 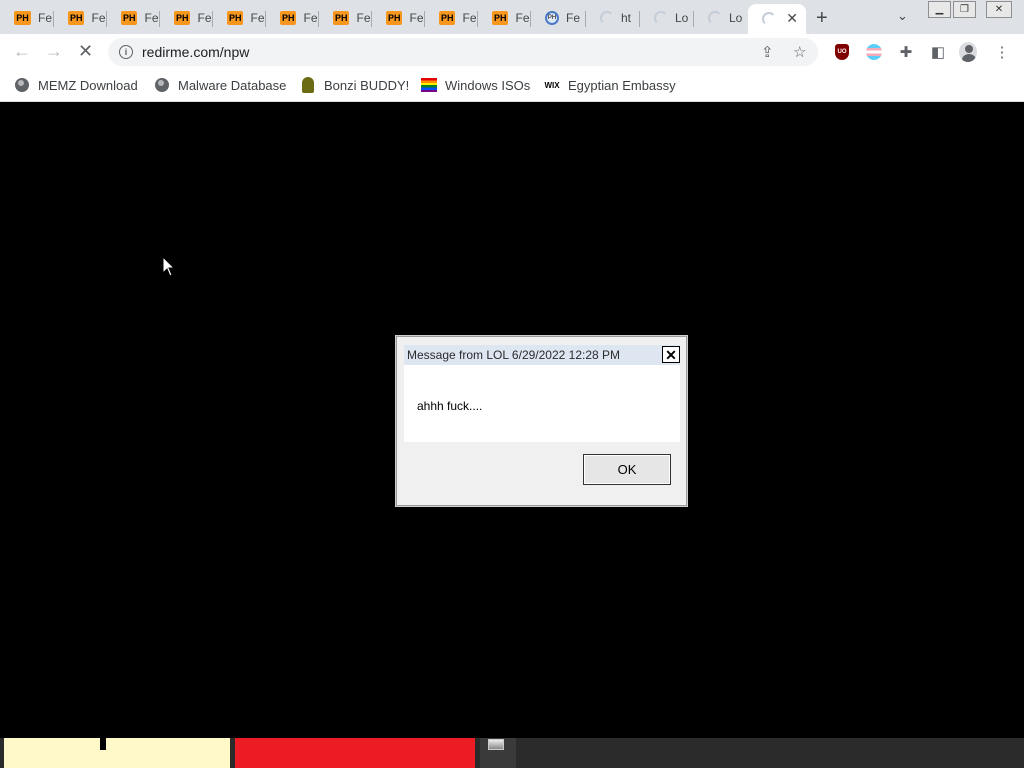 I want to click on browser-tab: ht, so click(x=613, y=18).